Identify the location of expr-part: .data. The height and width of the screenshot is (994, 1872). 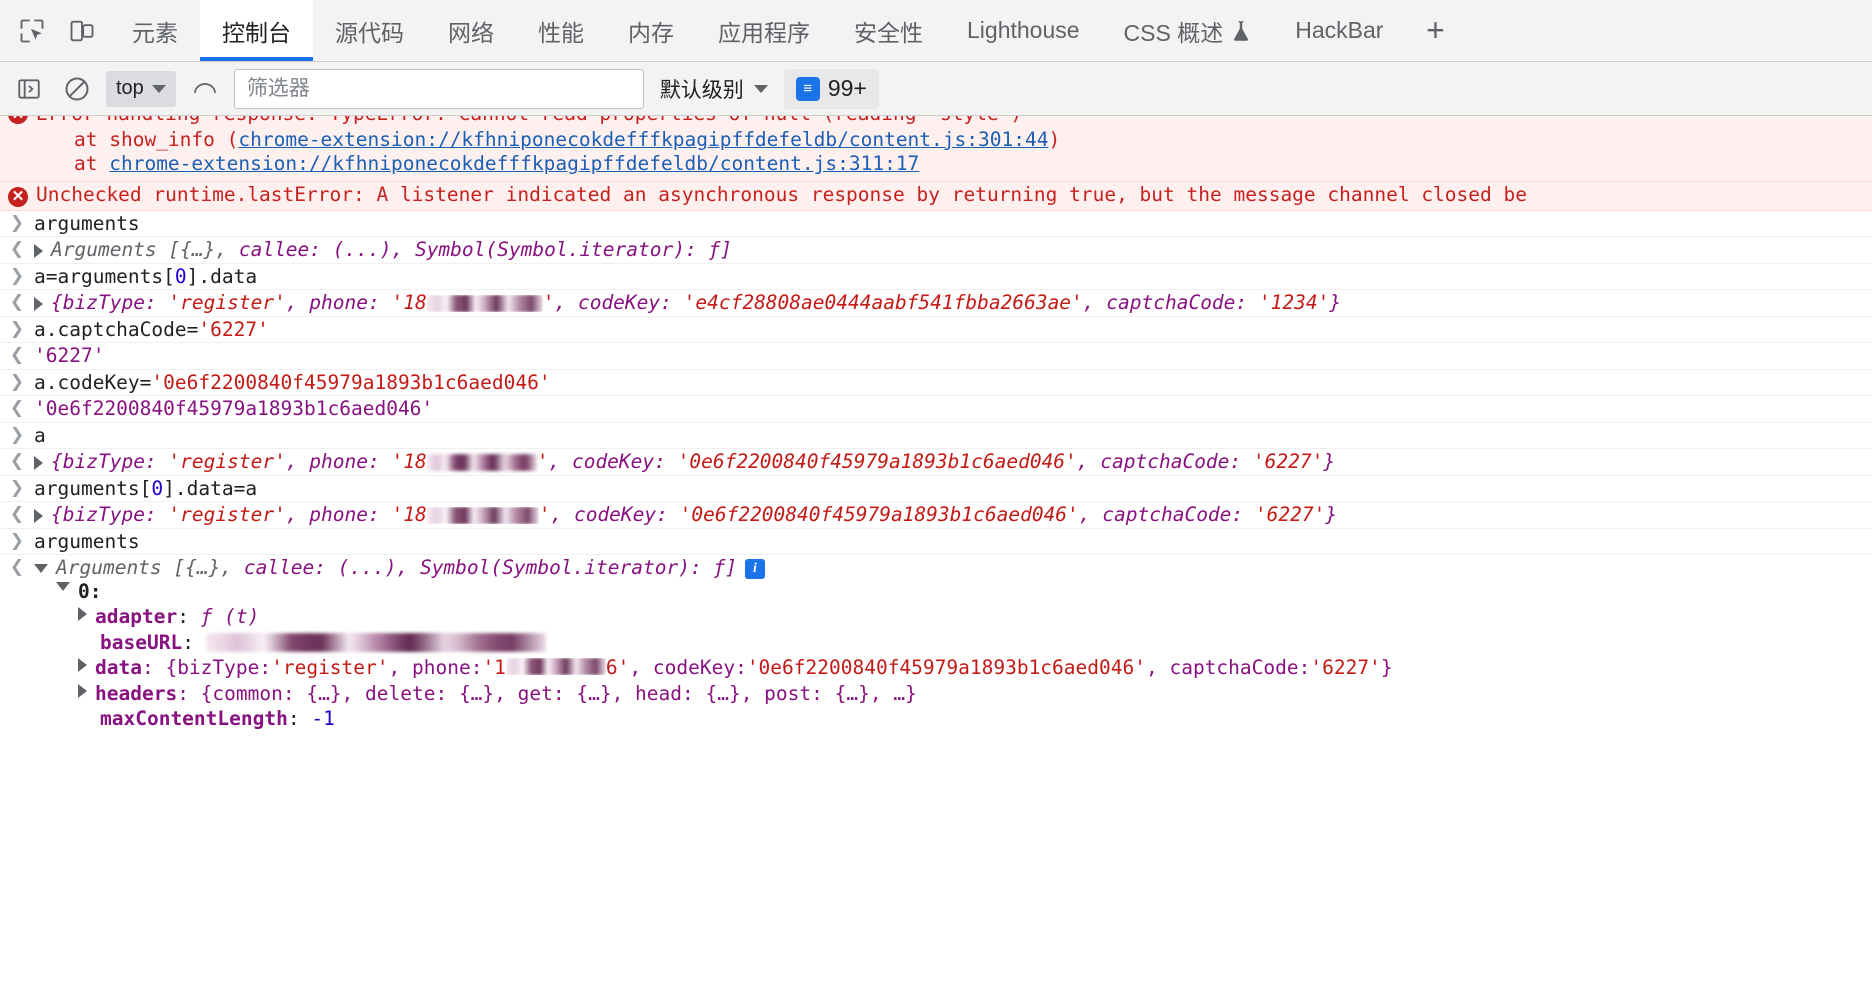
(228, 276).